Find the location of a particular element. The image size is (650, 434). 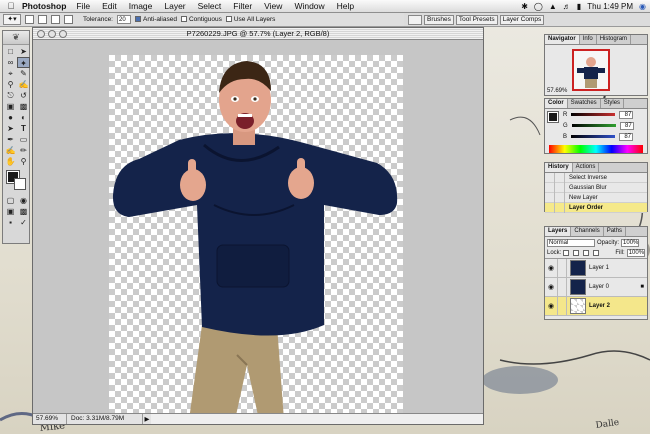

history-item-selected: Layer Order is located at coordinates (596, 207).